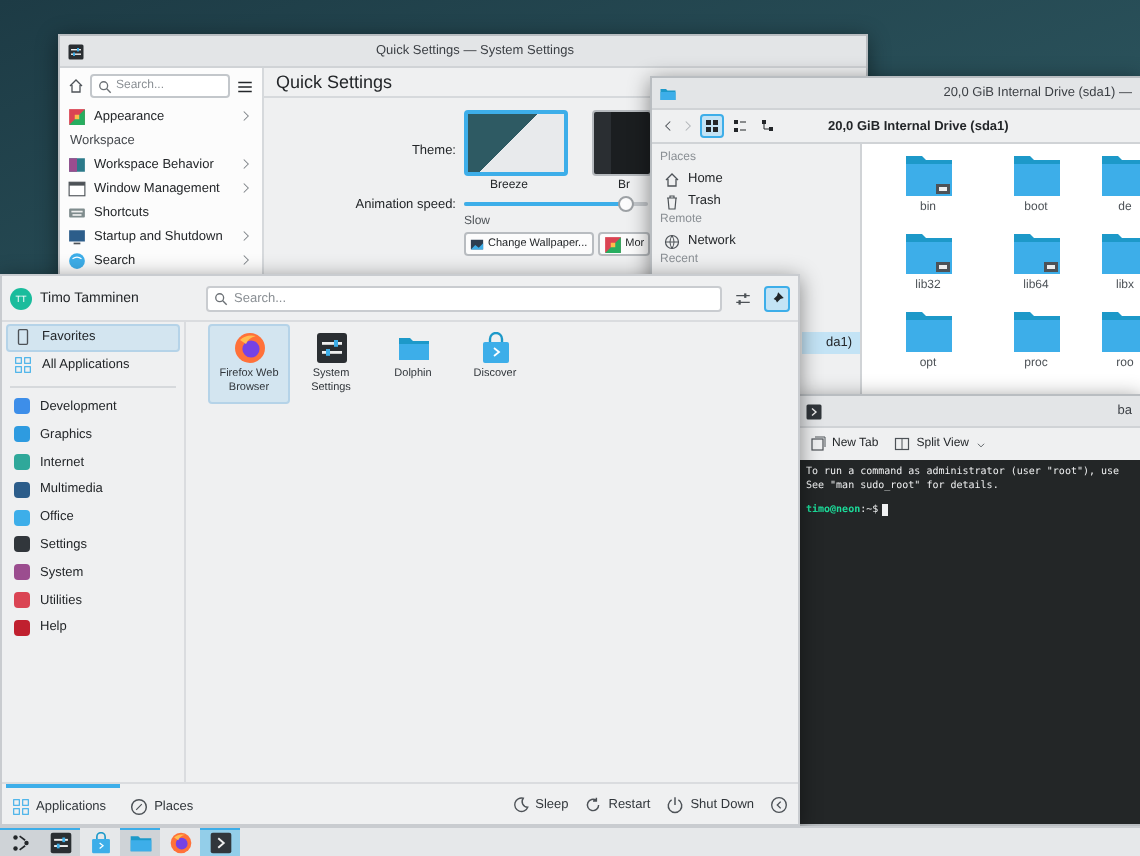 The image size is (1140, 856). Describe the element at coordinates (672, 201) in the screenshot. I see `trash-icon` at that location.